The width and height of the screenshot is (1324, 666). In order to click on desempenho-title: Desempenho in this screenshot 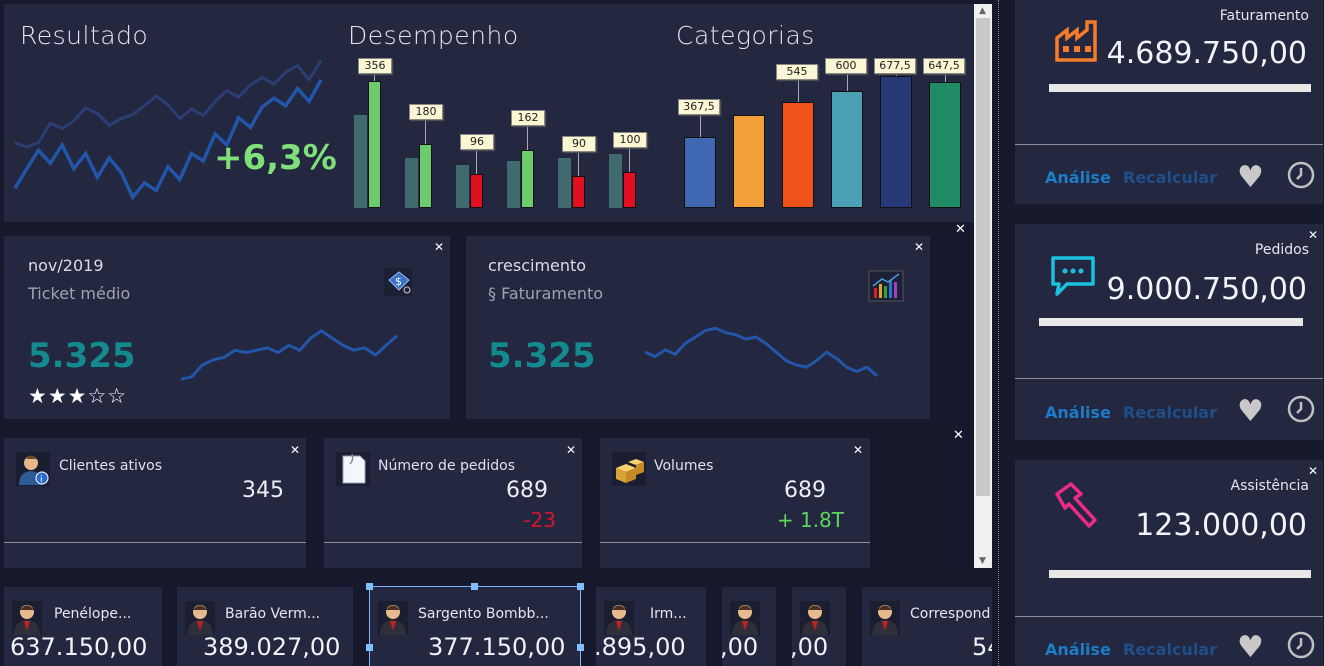, I will do `click(433, 35)`.